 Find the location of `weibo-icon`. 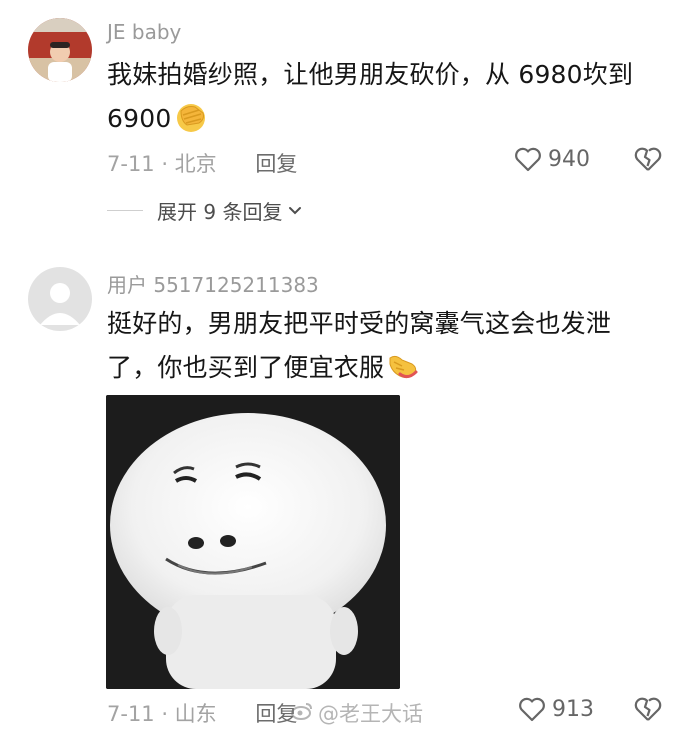

weibo-icon is located at coordinates (302, 713).